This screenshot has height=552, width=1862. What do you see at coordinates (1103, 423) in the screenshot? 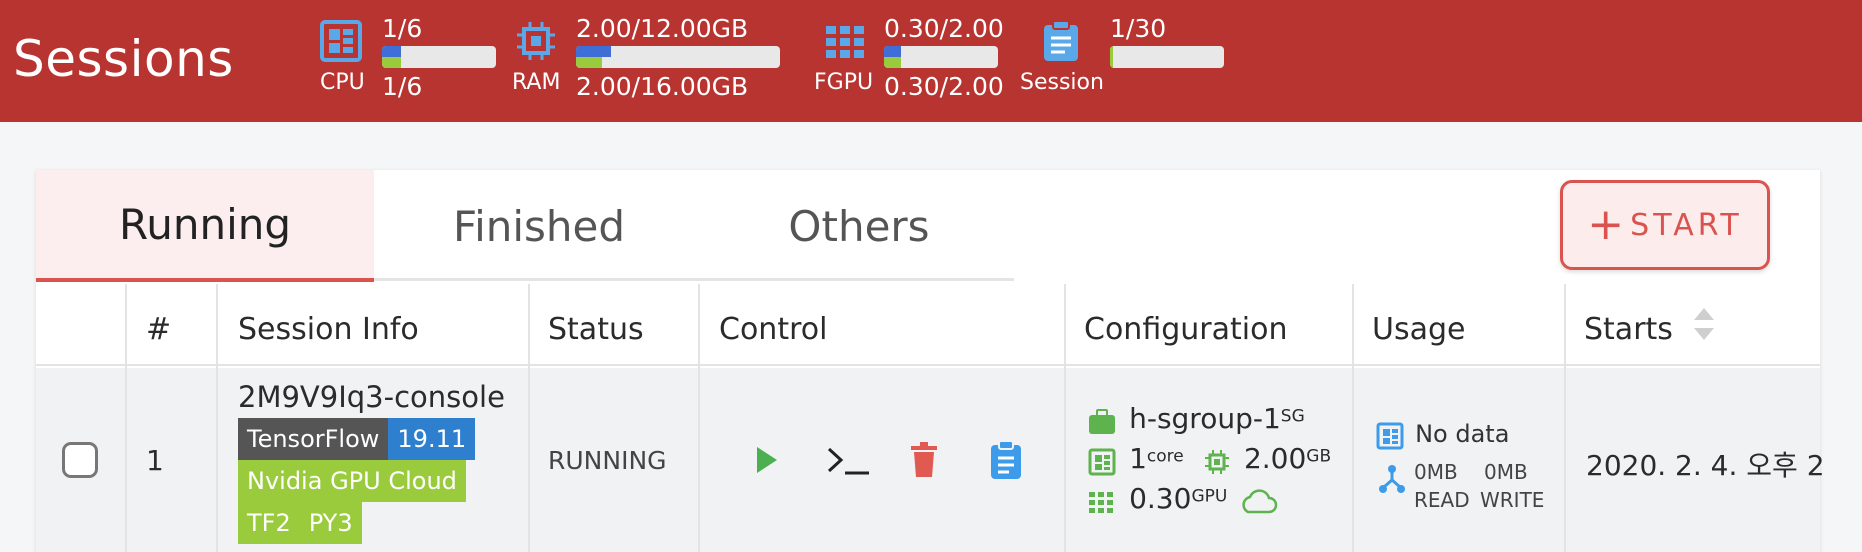
I see `briefcase-icon` at bounding box center [1103, 423].